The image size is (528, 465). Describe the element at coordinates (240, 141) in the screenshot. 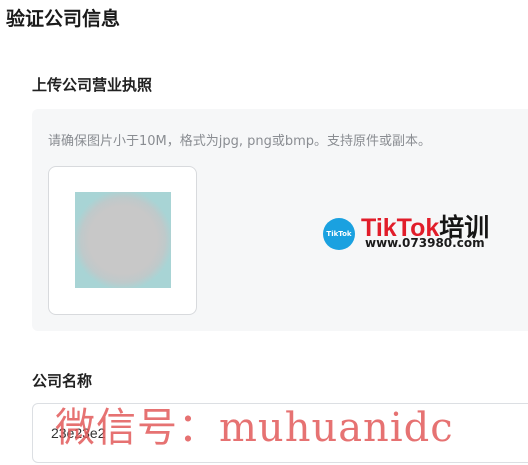

I see `upload-hint: 请确保图片小于10M，格式为jpg, png或bmp。支持原件或副本。` at that location.